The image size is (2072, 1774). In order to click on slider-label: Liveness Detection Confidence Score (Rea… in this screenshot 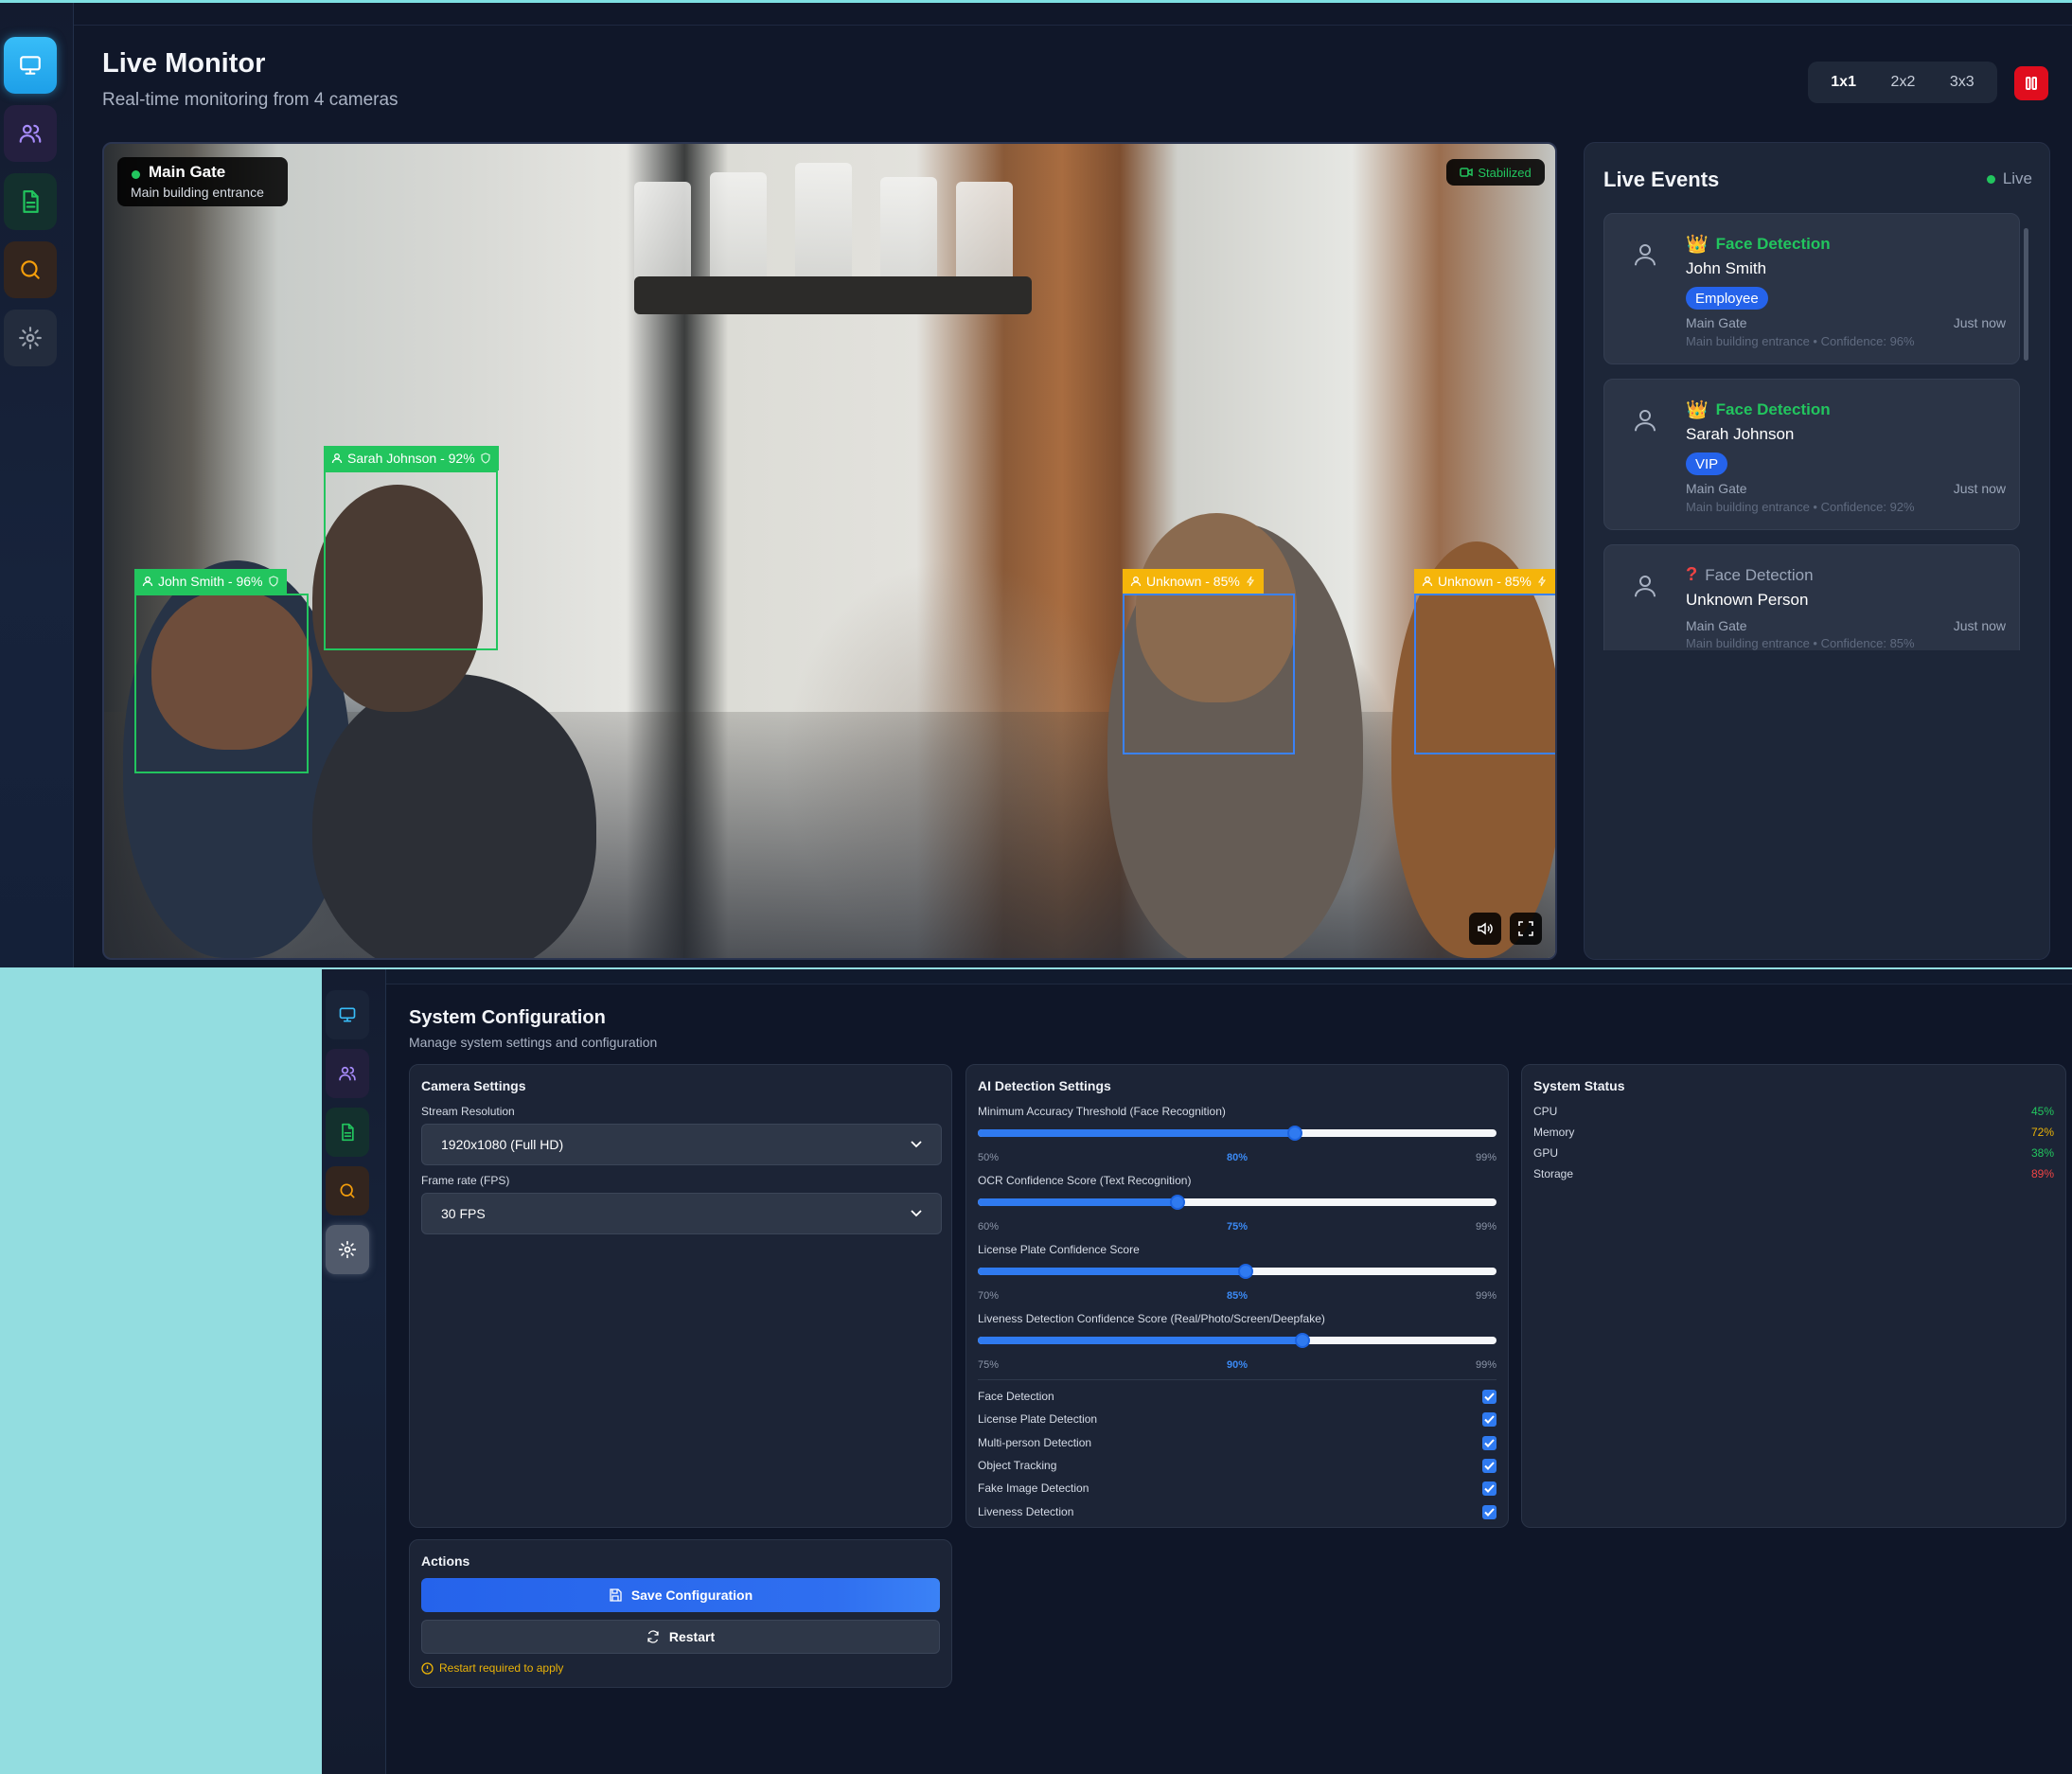, I will do `click(1151, 1318)`.